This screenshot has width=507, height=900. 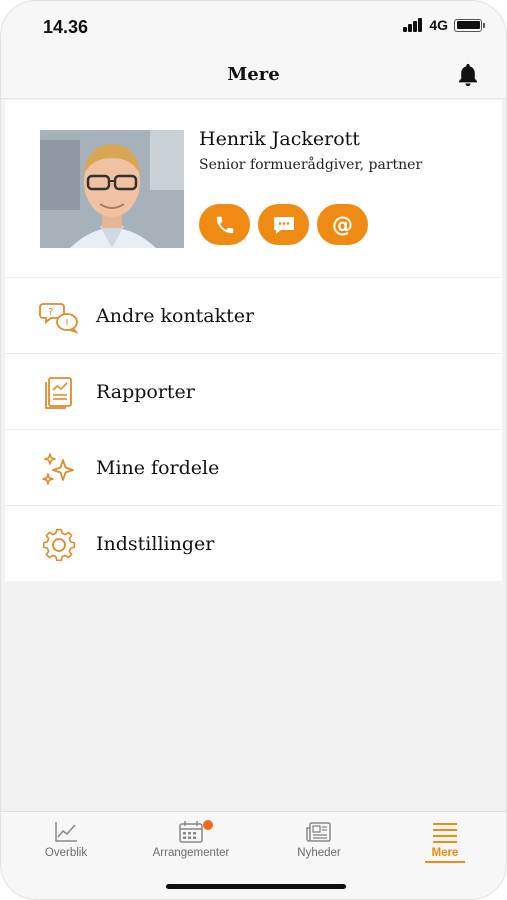 I want to click on email-button: @, so click(x=342, y=224).